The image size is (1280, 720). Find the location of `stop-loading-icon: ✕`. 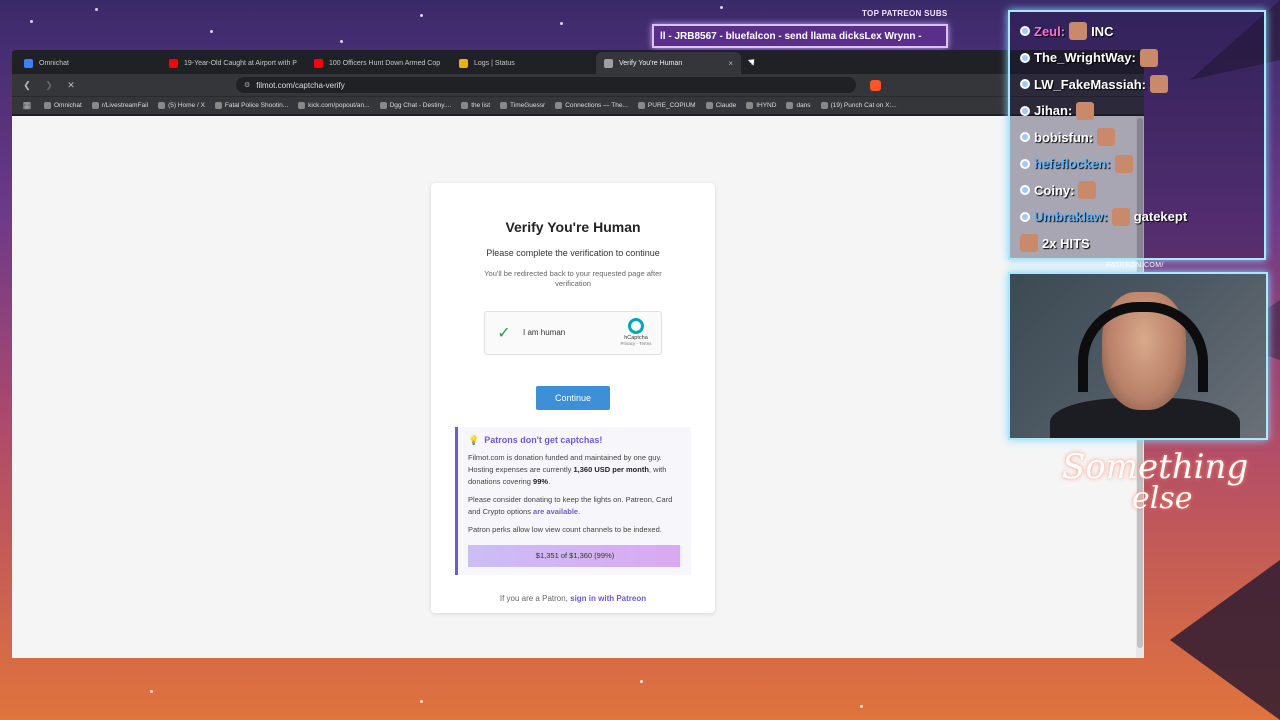

stop-loading-icon: ✕ is located at coordinates (71, 85).